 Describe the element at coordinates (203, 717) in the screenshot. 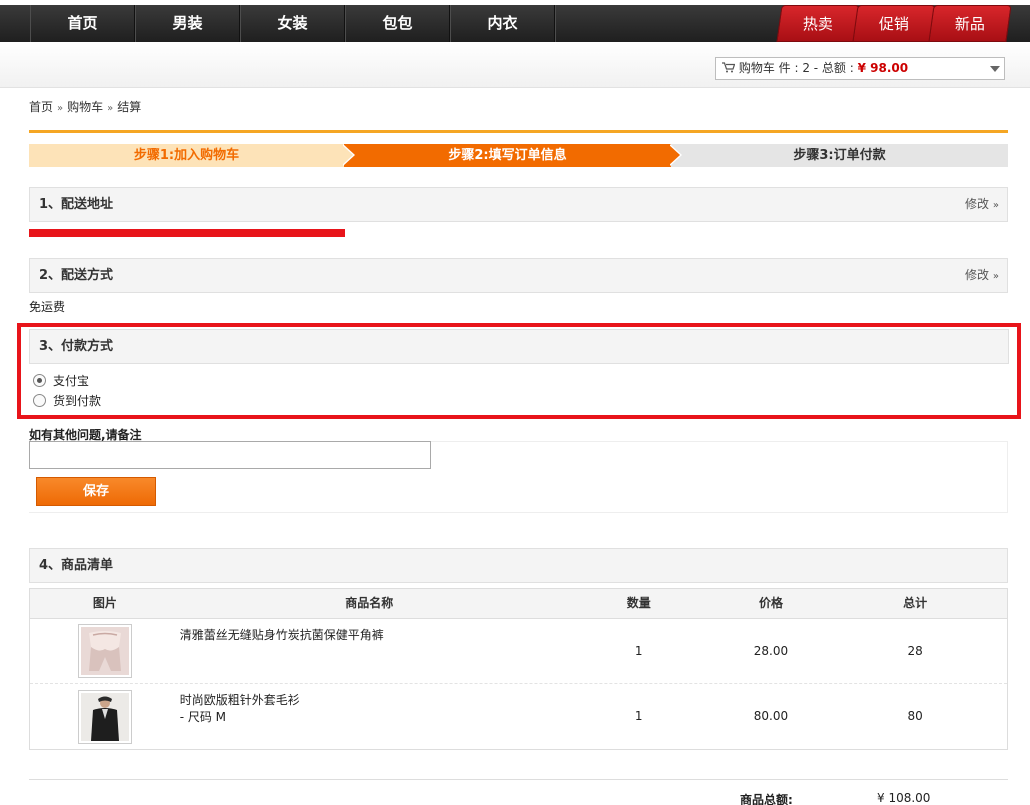

I see `product-option: - 尺码 M` at that location.